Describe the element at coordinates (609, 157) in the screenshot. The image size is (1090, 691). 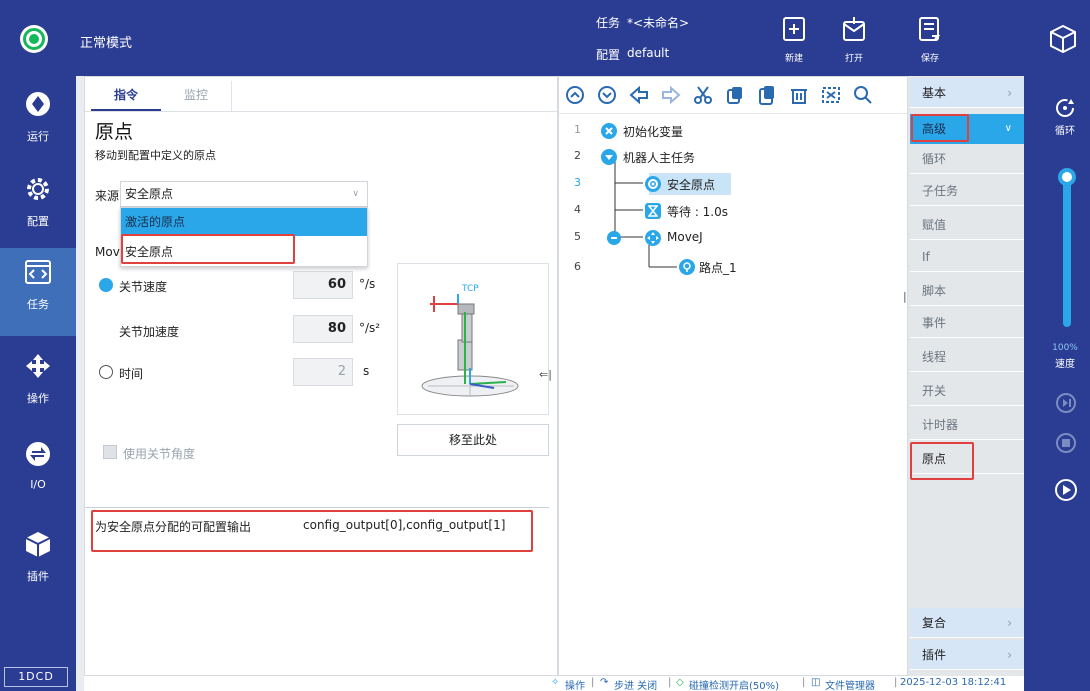
I see `expand-icon` at that location.